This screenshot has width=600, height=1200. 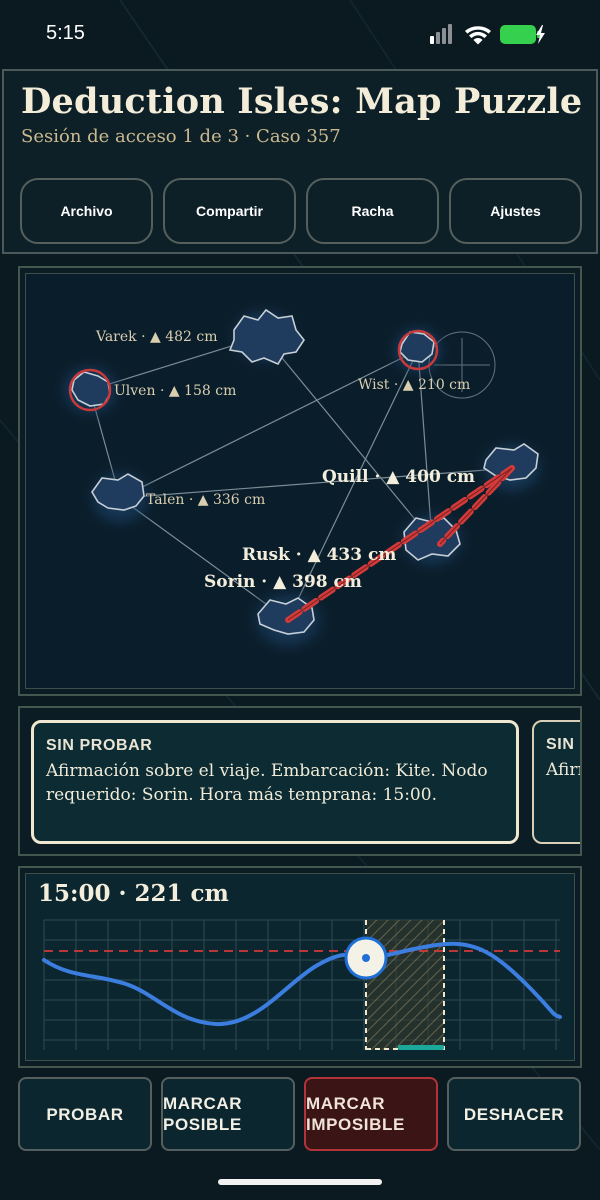 What do you see at coordinates (414, 385) in the screenshot?
I see `label-wist: Wist · ▲ 210 cm` at bounding box center [414, 385].